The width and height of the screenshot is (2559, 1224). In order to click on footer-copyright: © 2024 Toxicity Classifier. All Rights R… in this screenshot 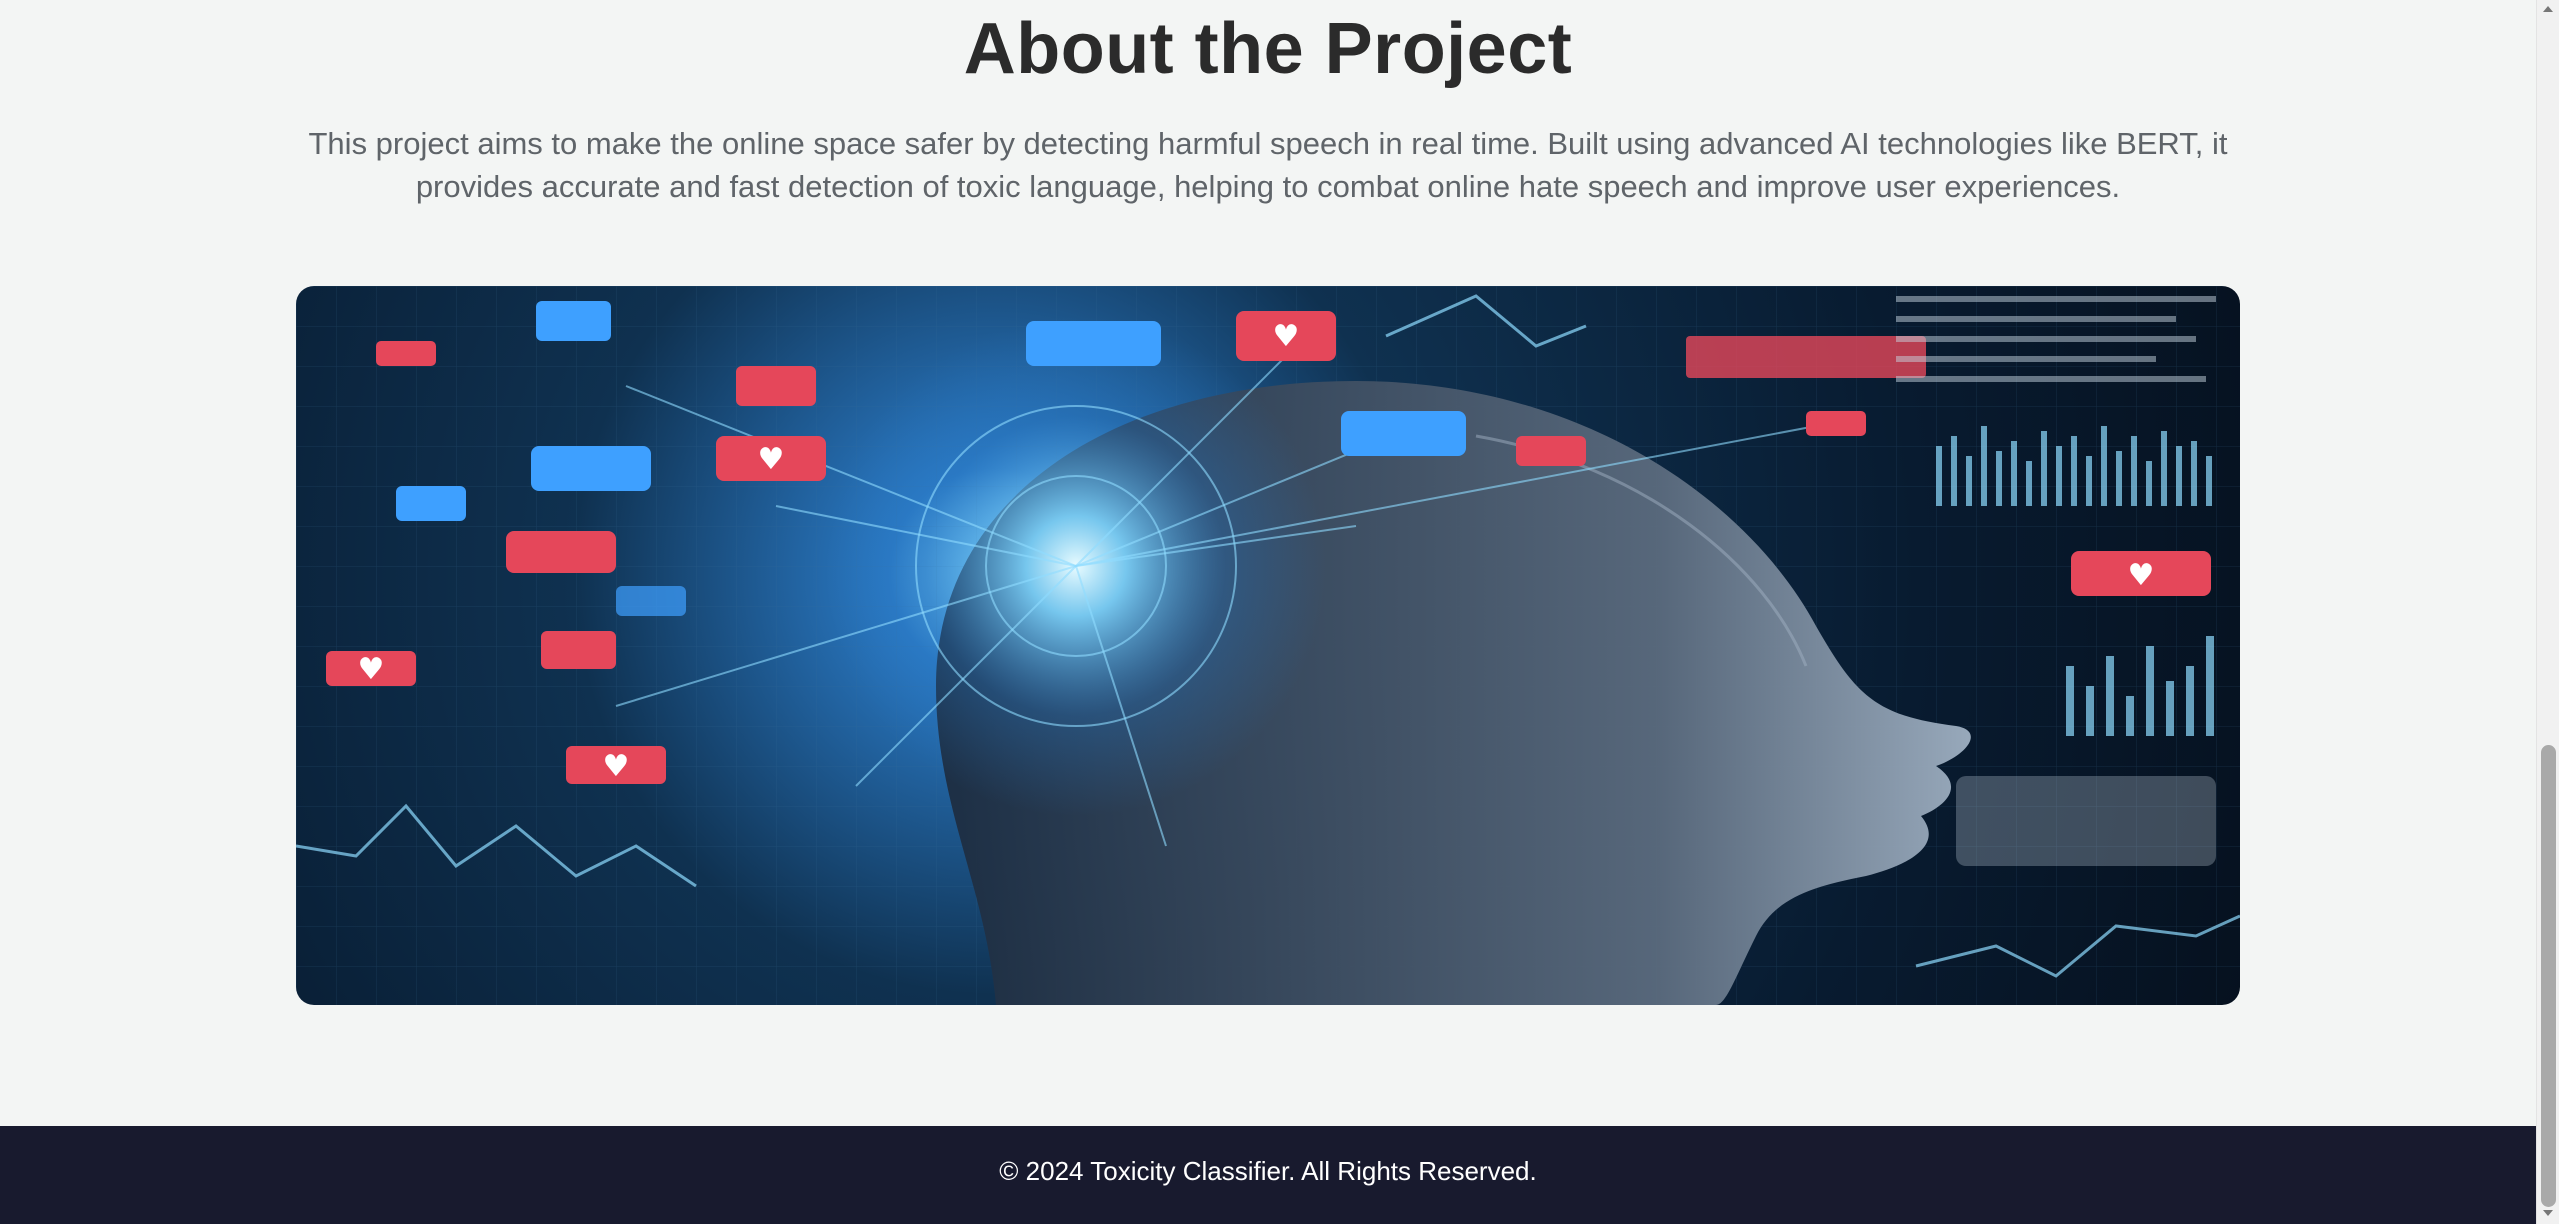, I will do `click(1268, 1171)`.